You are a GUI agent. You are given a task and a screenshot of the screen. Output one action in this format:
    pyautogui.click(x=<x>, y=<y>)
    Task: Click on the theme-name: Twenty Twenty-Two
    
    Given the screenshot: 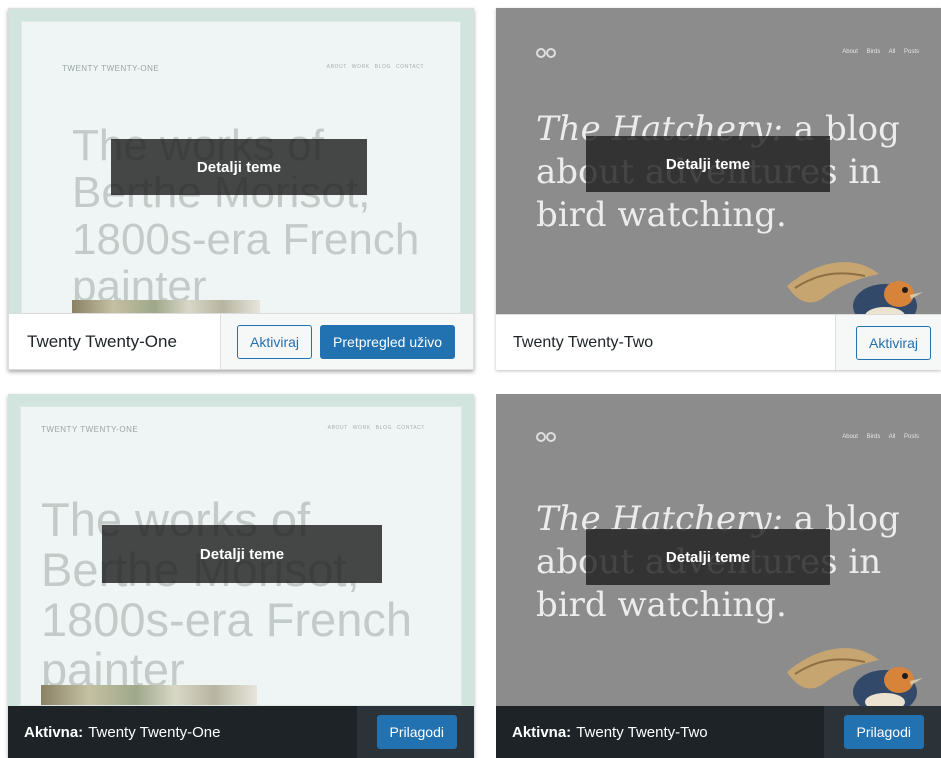 What is the action you would take?
    pyautogui.click(x=583, y=342)
    